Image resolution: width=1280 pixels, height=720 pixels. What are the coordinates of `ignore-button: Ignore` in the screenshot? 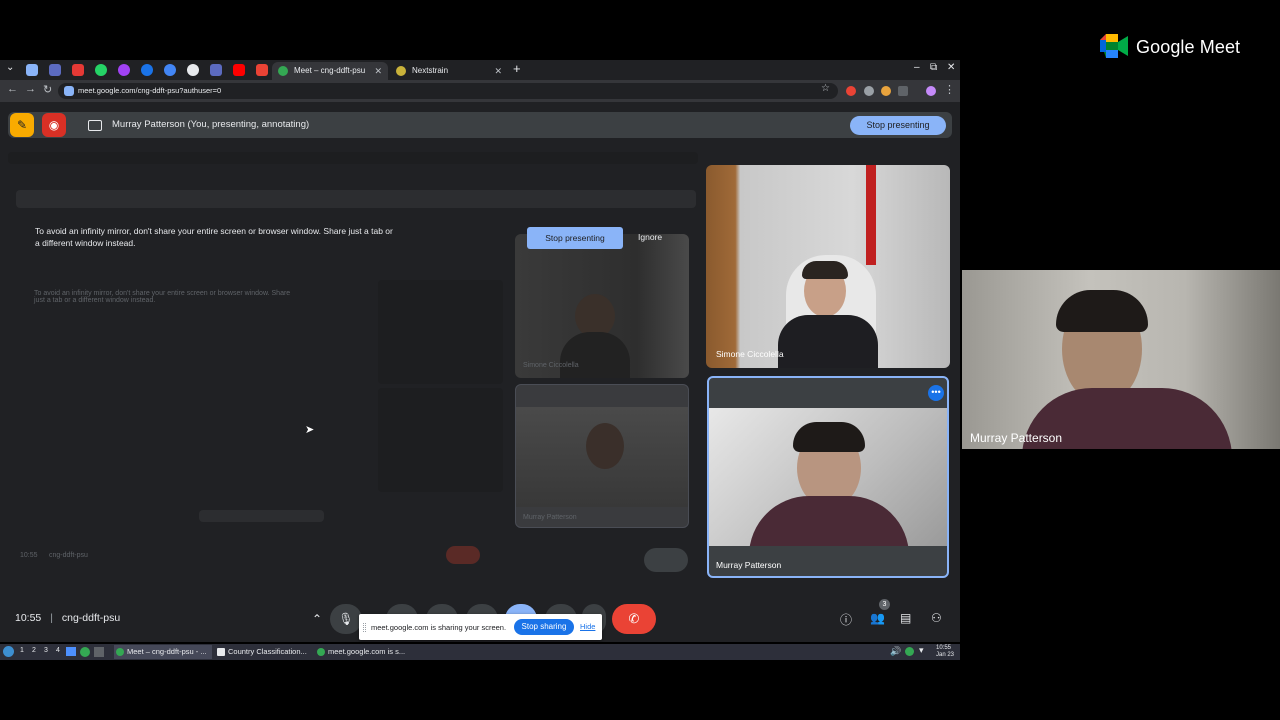 It's located at (650, 237).